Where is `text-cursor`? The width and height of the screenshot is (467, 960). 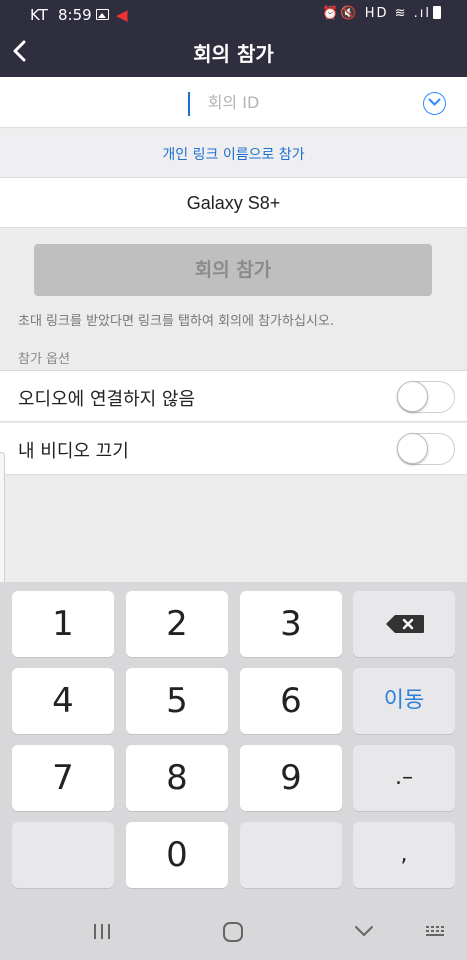
text-cursor is located at coordinates (189, 104).